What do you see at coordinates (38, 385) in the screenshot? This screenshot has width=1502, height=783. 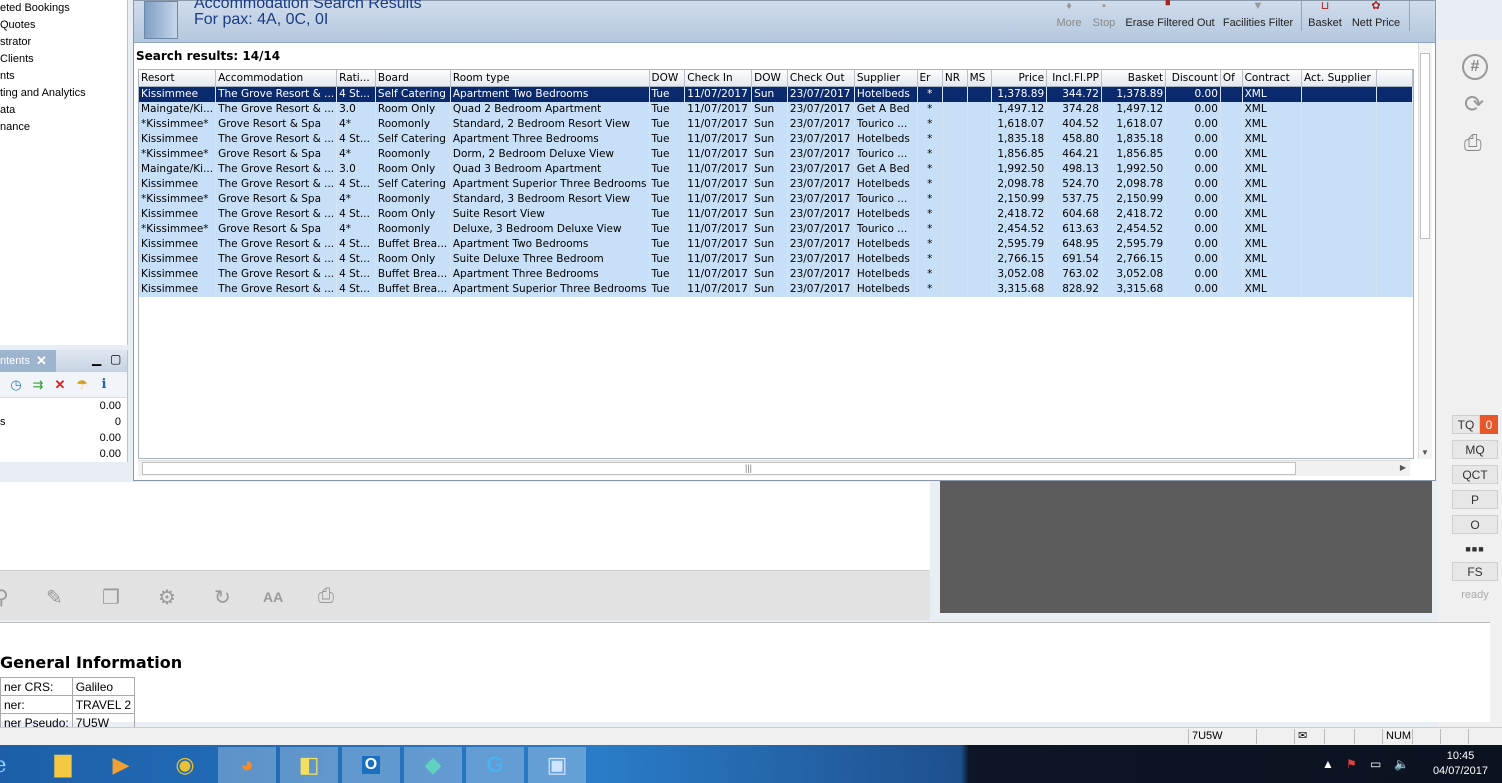 I see `import-icon: ⇉` at bounding box center [38, 385].